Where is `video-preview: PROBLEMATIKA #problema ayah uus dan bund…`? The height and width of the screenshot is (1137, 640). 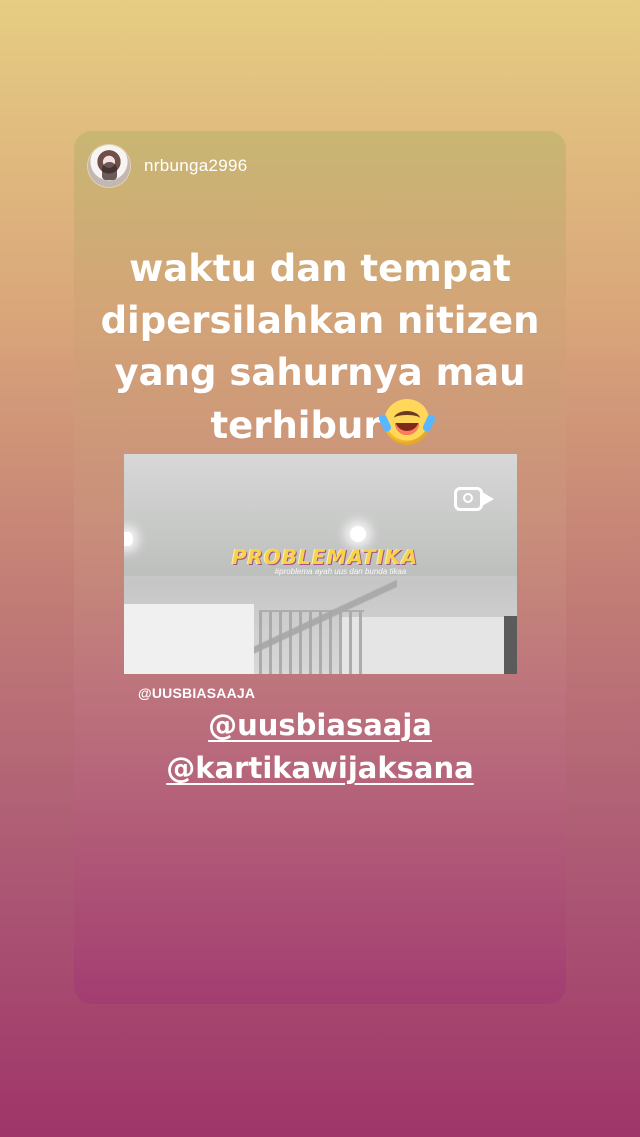
video-preview: PROBLEMATIKA #problema ayah uus dan bund… is located at coordinates (320, 564).